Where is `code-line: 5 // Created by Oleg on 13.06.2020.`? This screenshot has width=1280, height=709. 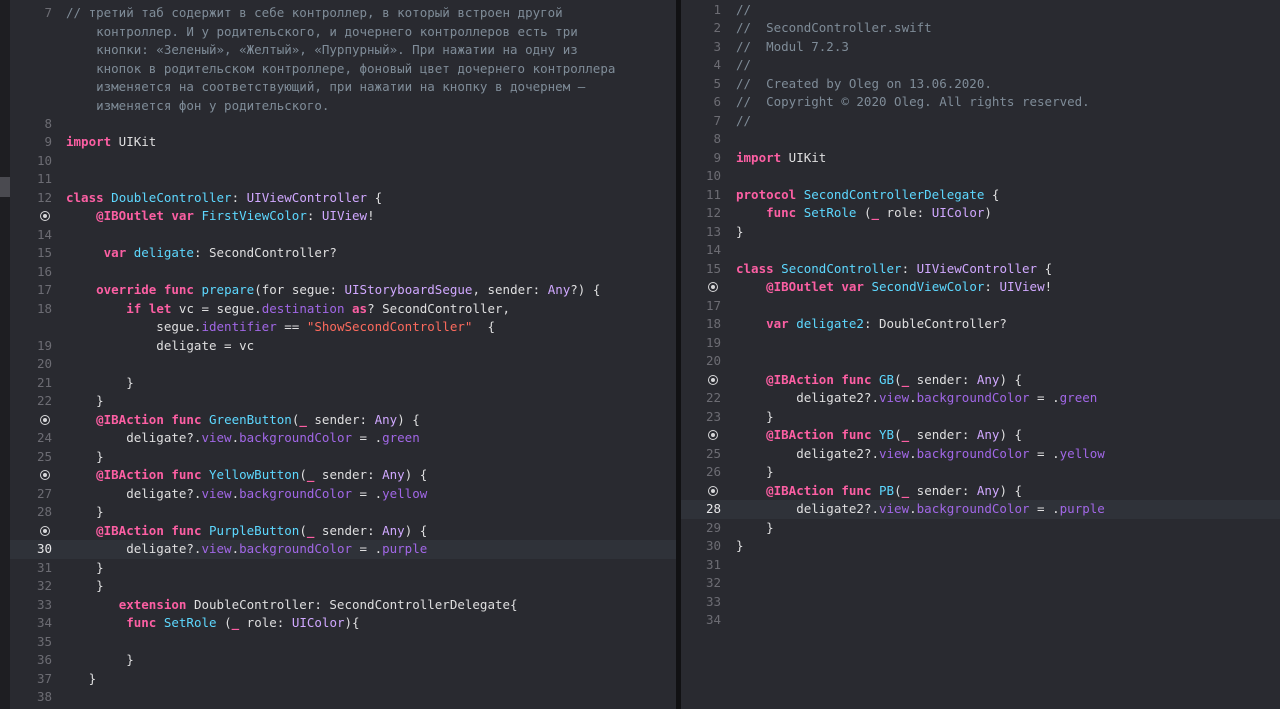
code-line: 5 // Created by Oleg on 13.06.2020. is located at coordinates (980, 84).